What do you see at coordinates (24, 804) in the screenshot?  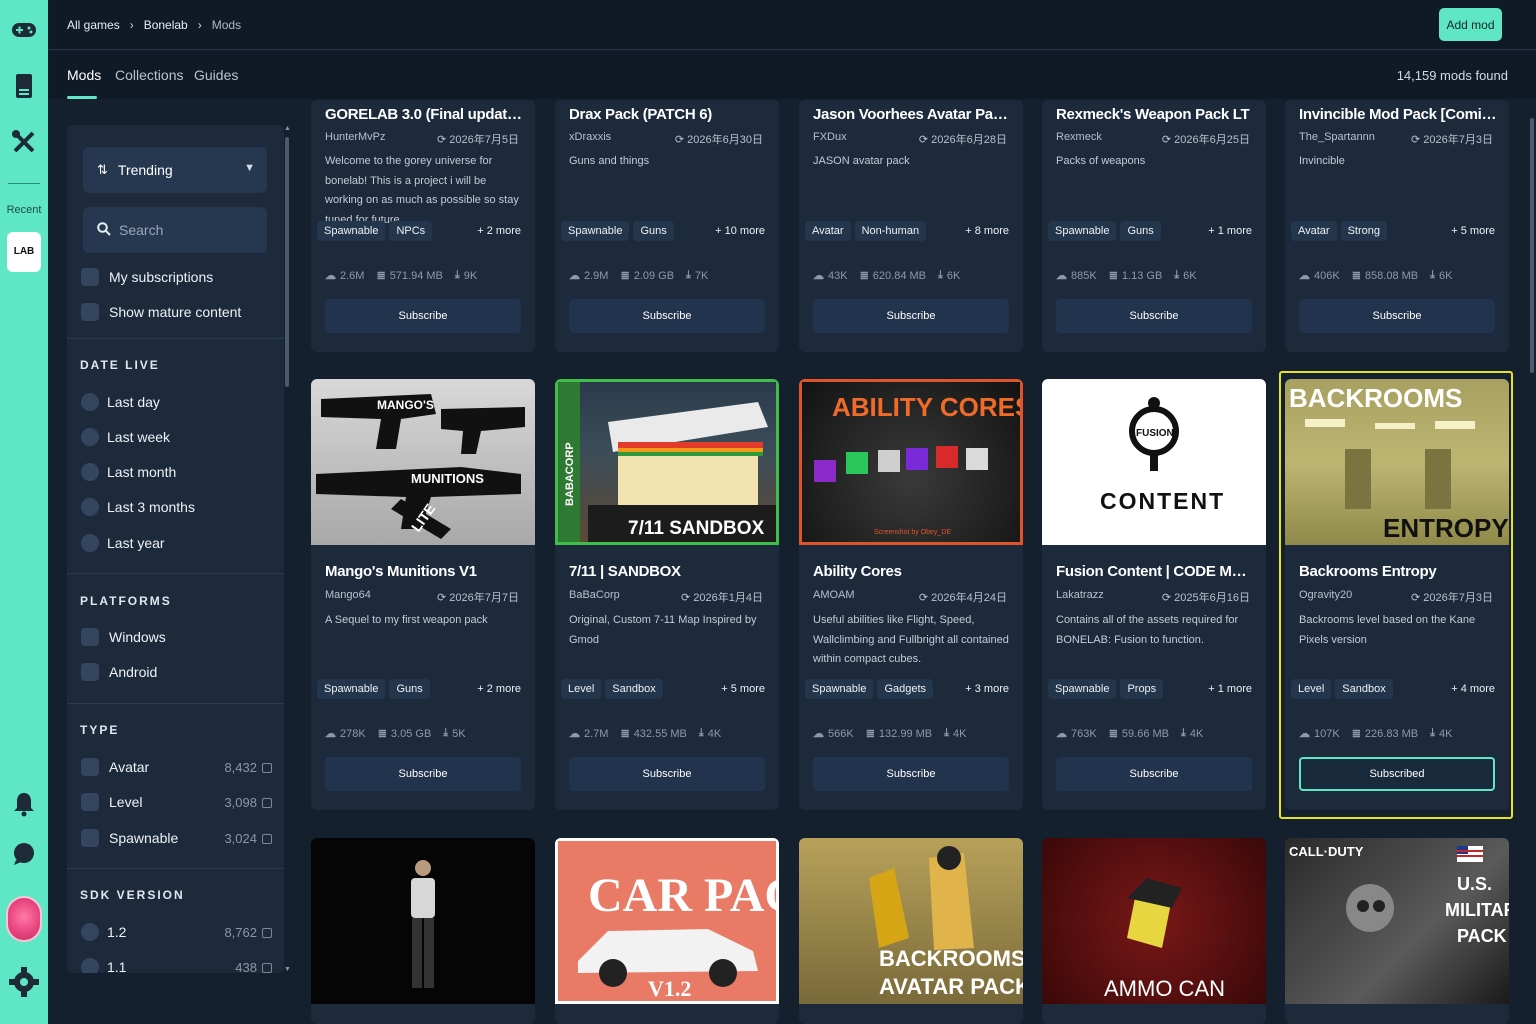 I see `bell-icon` at bounding box center [24, 804].